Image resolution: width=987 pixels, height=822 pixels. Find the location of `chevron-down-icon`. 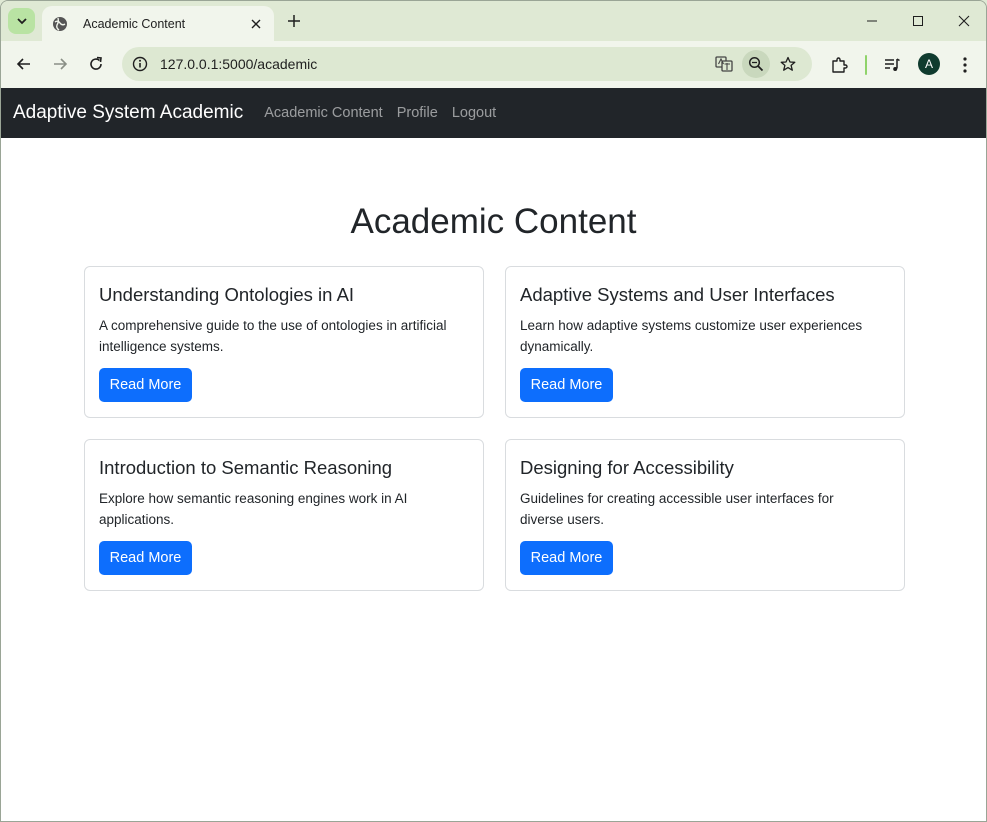

chevron-down-icon is located at coordinates (21, 21).